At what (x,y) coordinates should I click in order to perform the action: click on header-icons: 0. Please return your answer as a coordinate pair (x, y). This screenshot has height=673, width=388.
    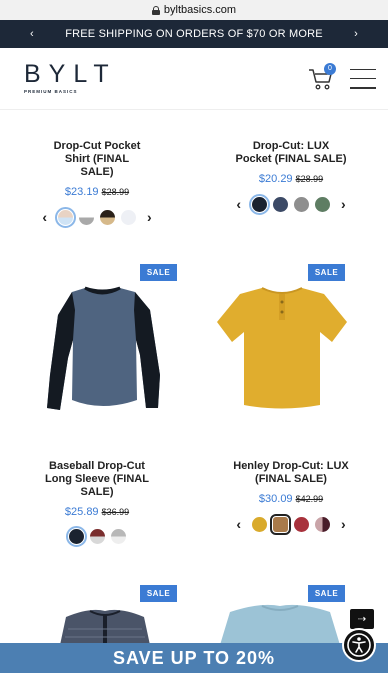
    Looking at the image, I should click on (342, 76).